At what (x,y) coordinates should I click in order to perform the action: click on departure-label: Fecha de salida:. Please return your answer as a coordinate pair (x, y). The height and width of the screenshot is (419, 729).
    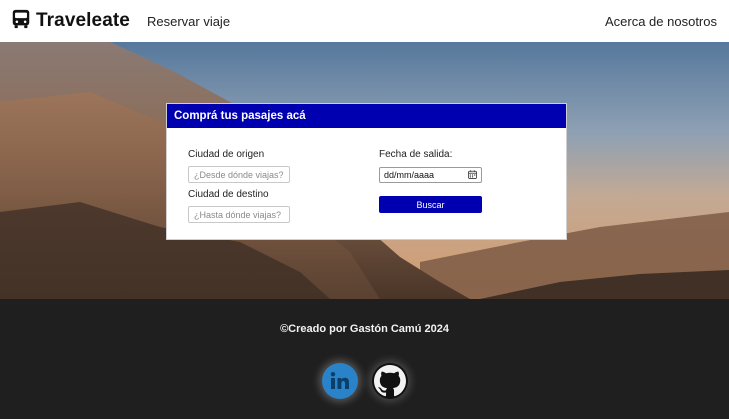
    Looking at the image, I should click on (416, 154).